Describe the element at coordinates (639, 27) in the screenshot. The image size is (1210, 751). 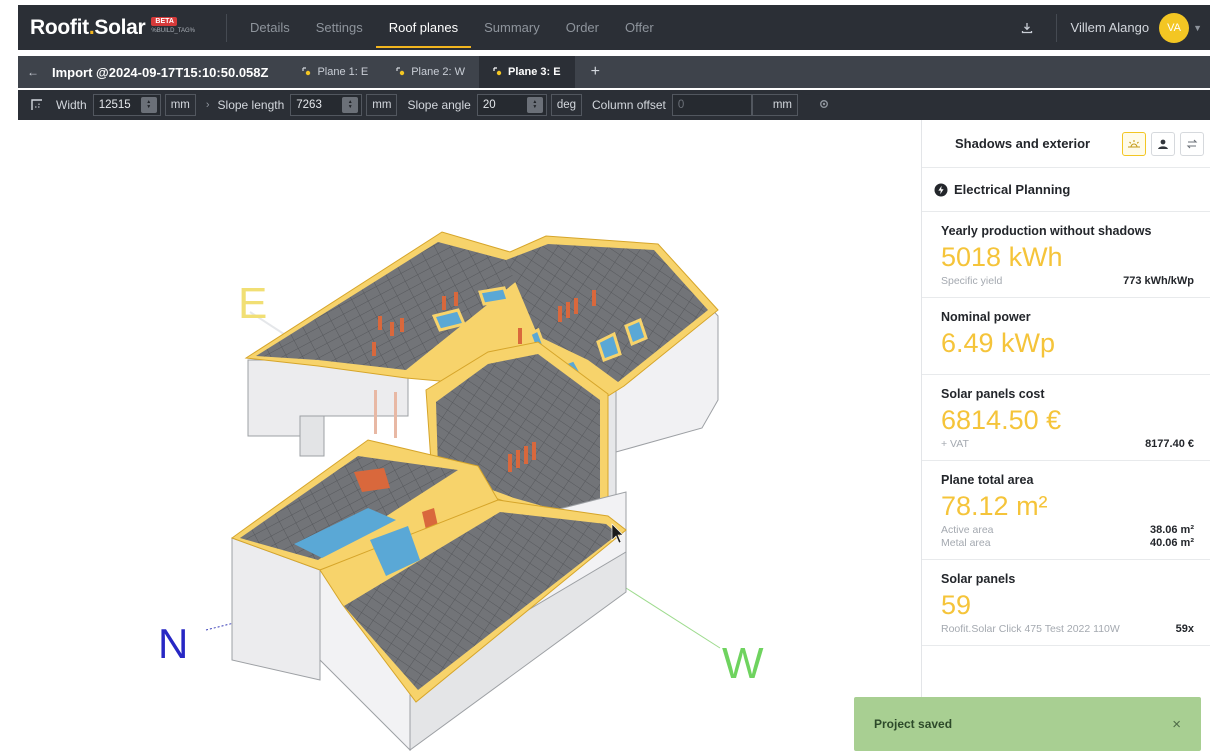
I see `tab-offer: Offer` at that location.